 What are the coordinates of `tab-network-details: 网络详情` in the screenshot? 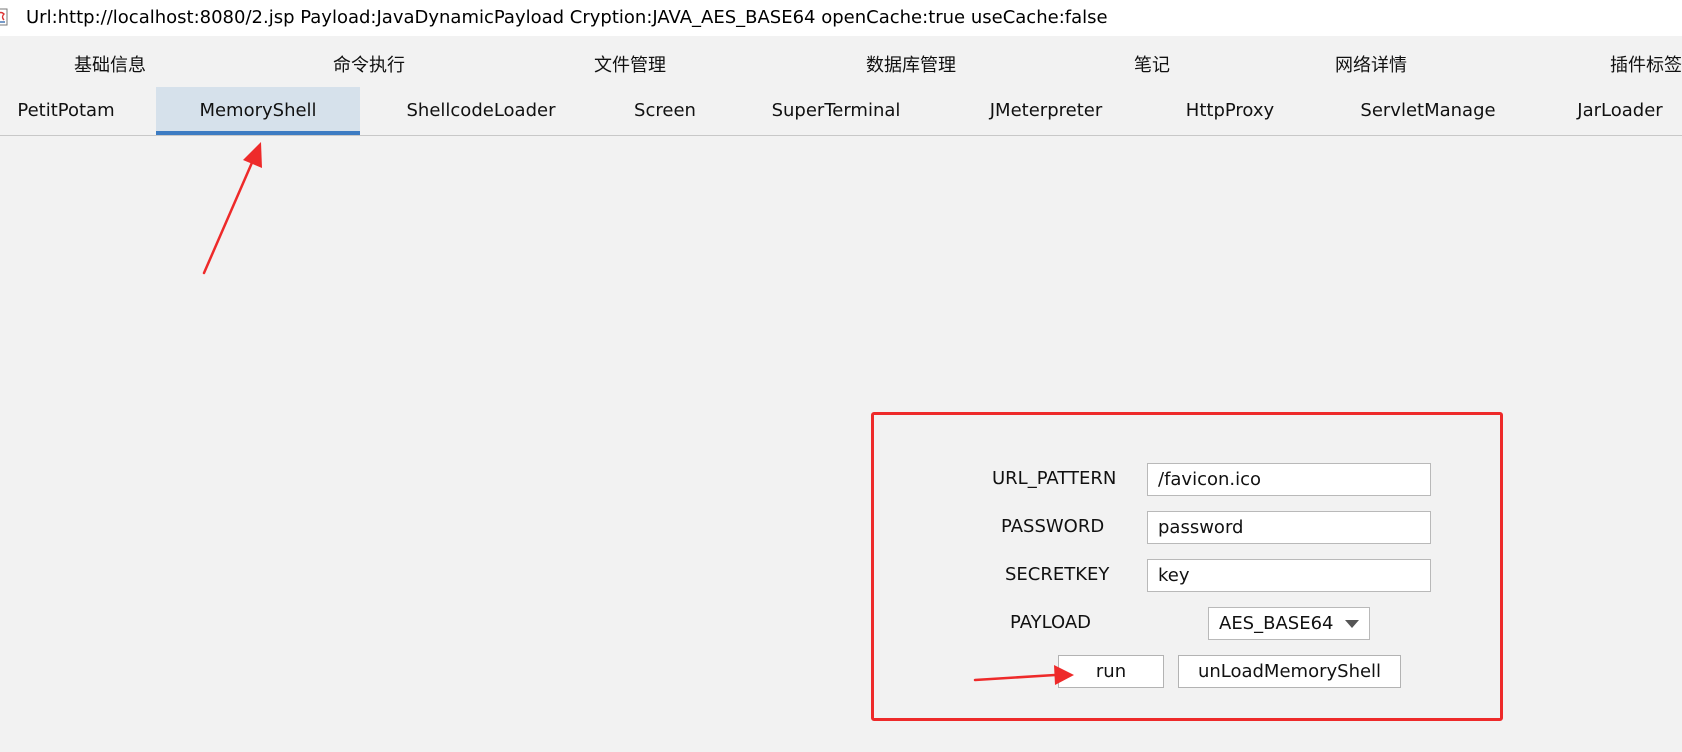 It's located at (1371, 63).